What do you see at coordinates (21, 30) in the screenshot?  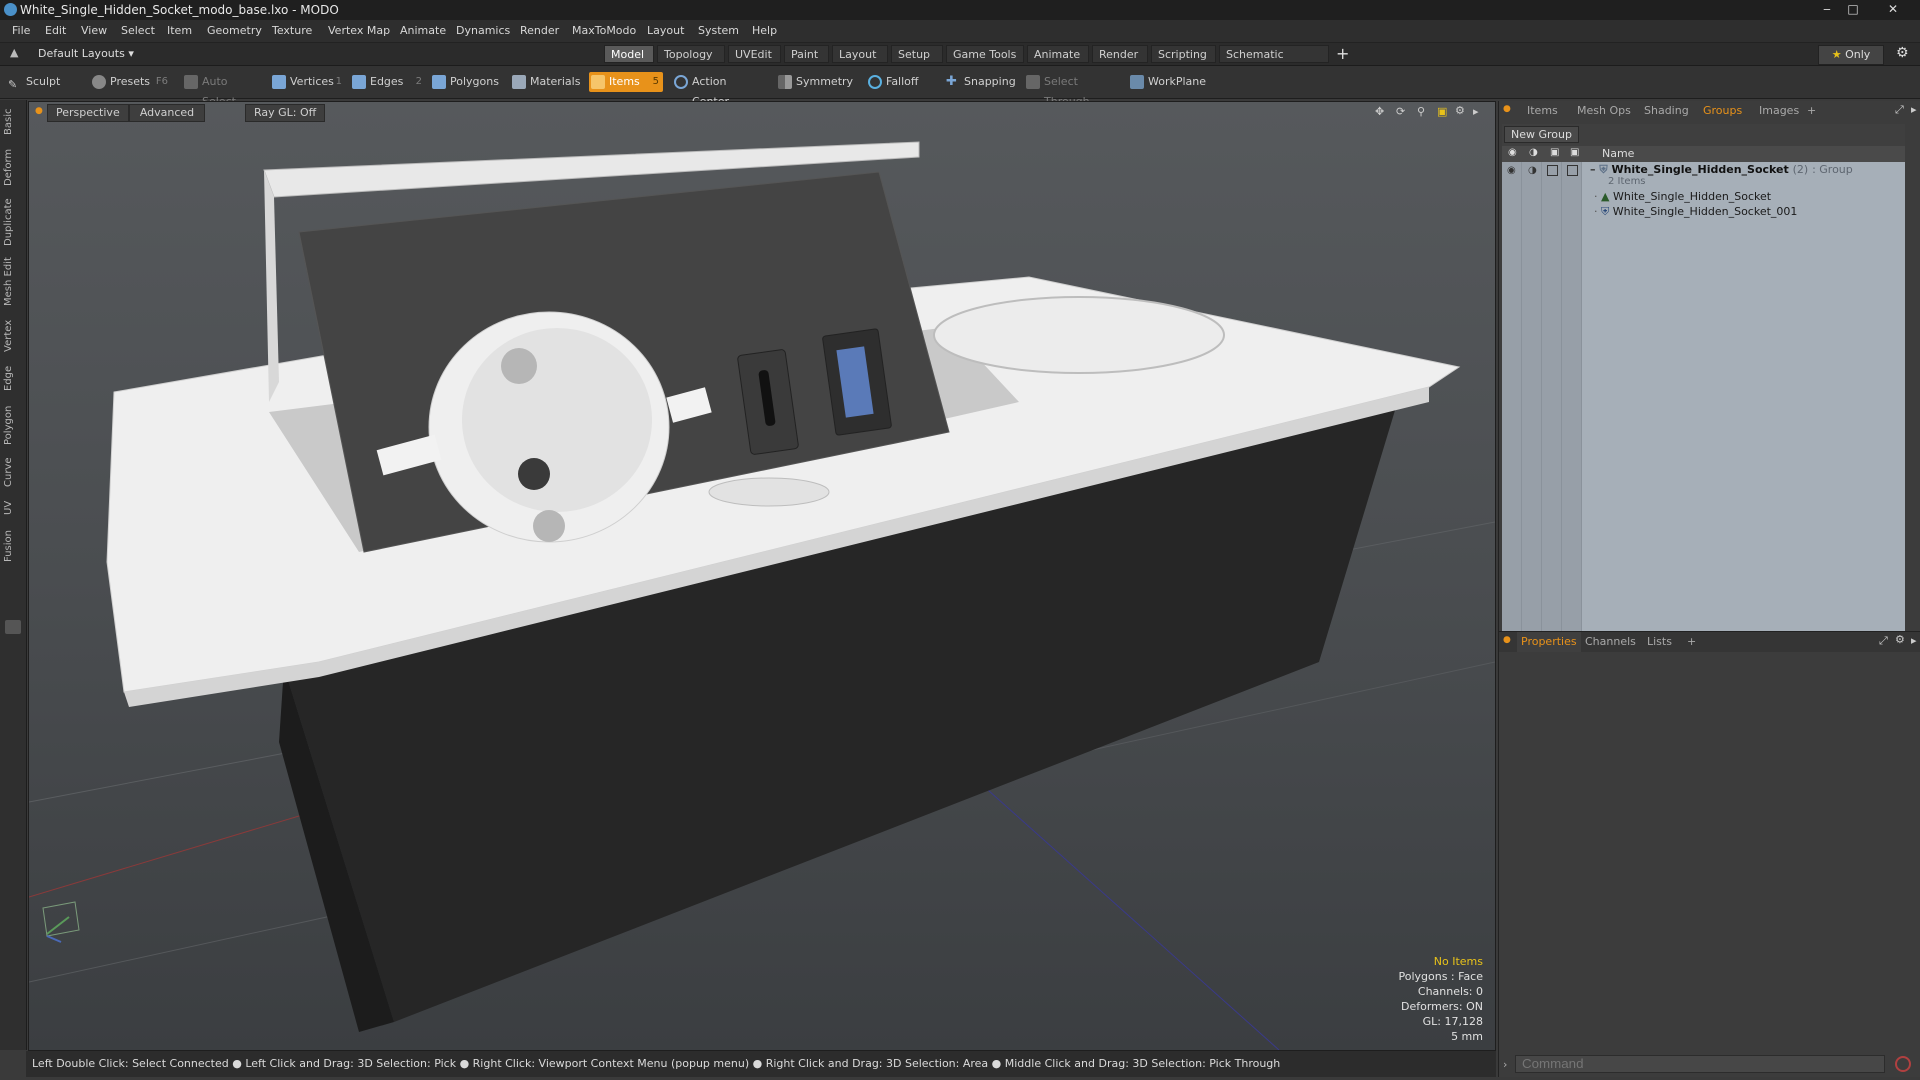 I see `menu-file: File` at bounding box center [21, 30].